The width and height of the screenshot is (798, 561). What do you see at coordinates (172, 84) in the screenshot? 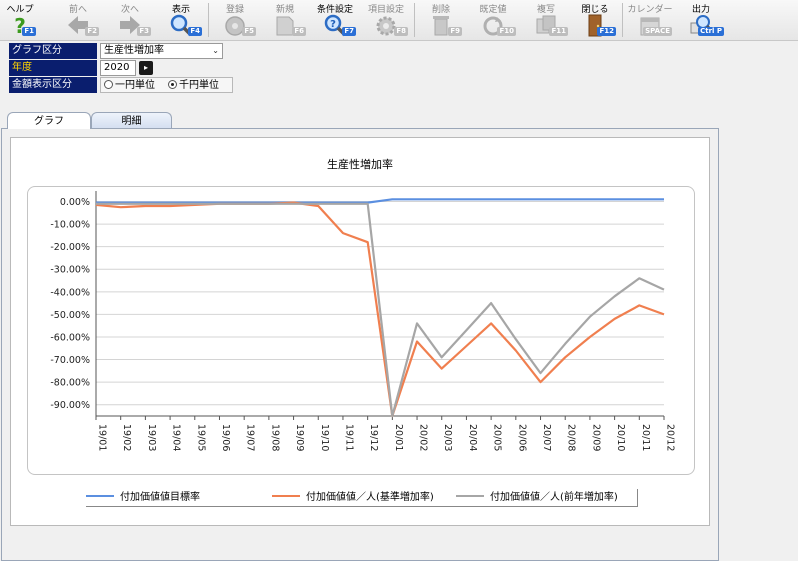
I see `radio-checked-icon` at bounding box center [172, 84].